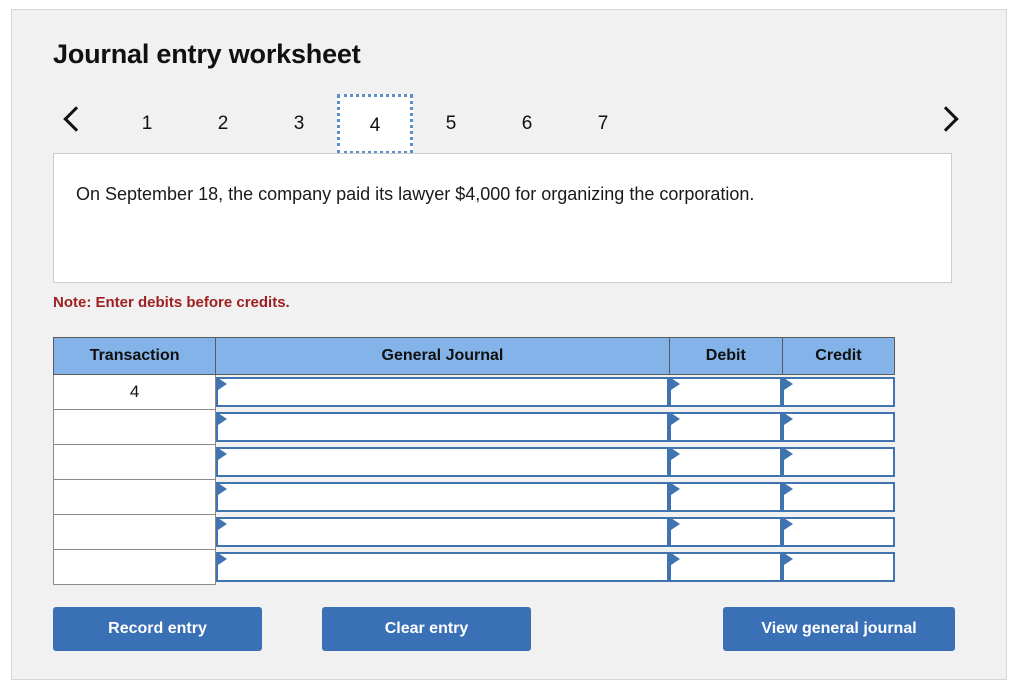  I want to click on worksheet-pager: 1234567, so click(510, 122).